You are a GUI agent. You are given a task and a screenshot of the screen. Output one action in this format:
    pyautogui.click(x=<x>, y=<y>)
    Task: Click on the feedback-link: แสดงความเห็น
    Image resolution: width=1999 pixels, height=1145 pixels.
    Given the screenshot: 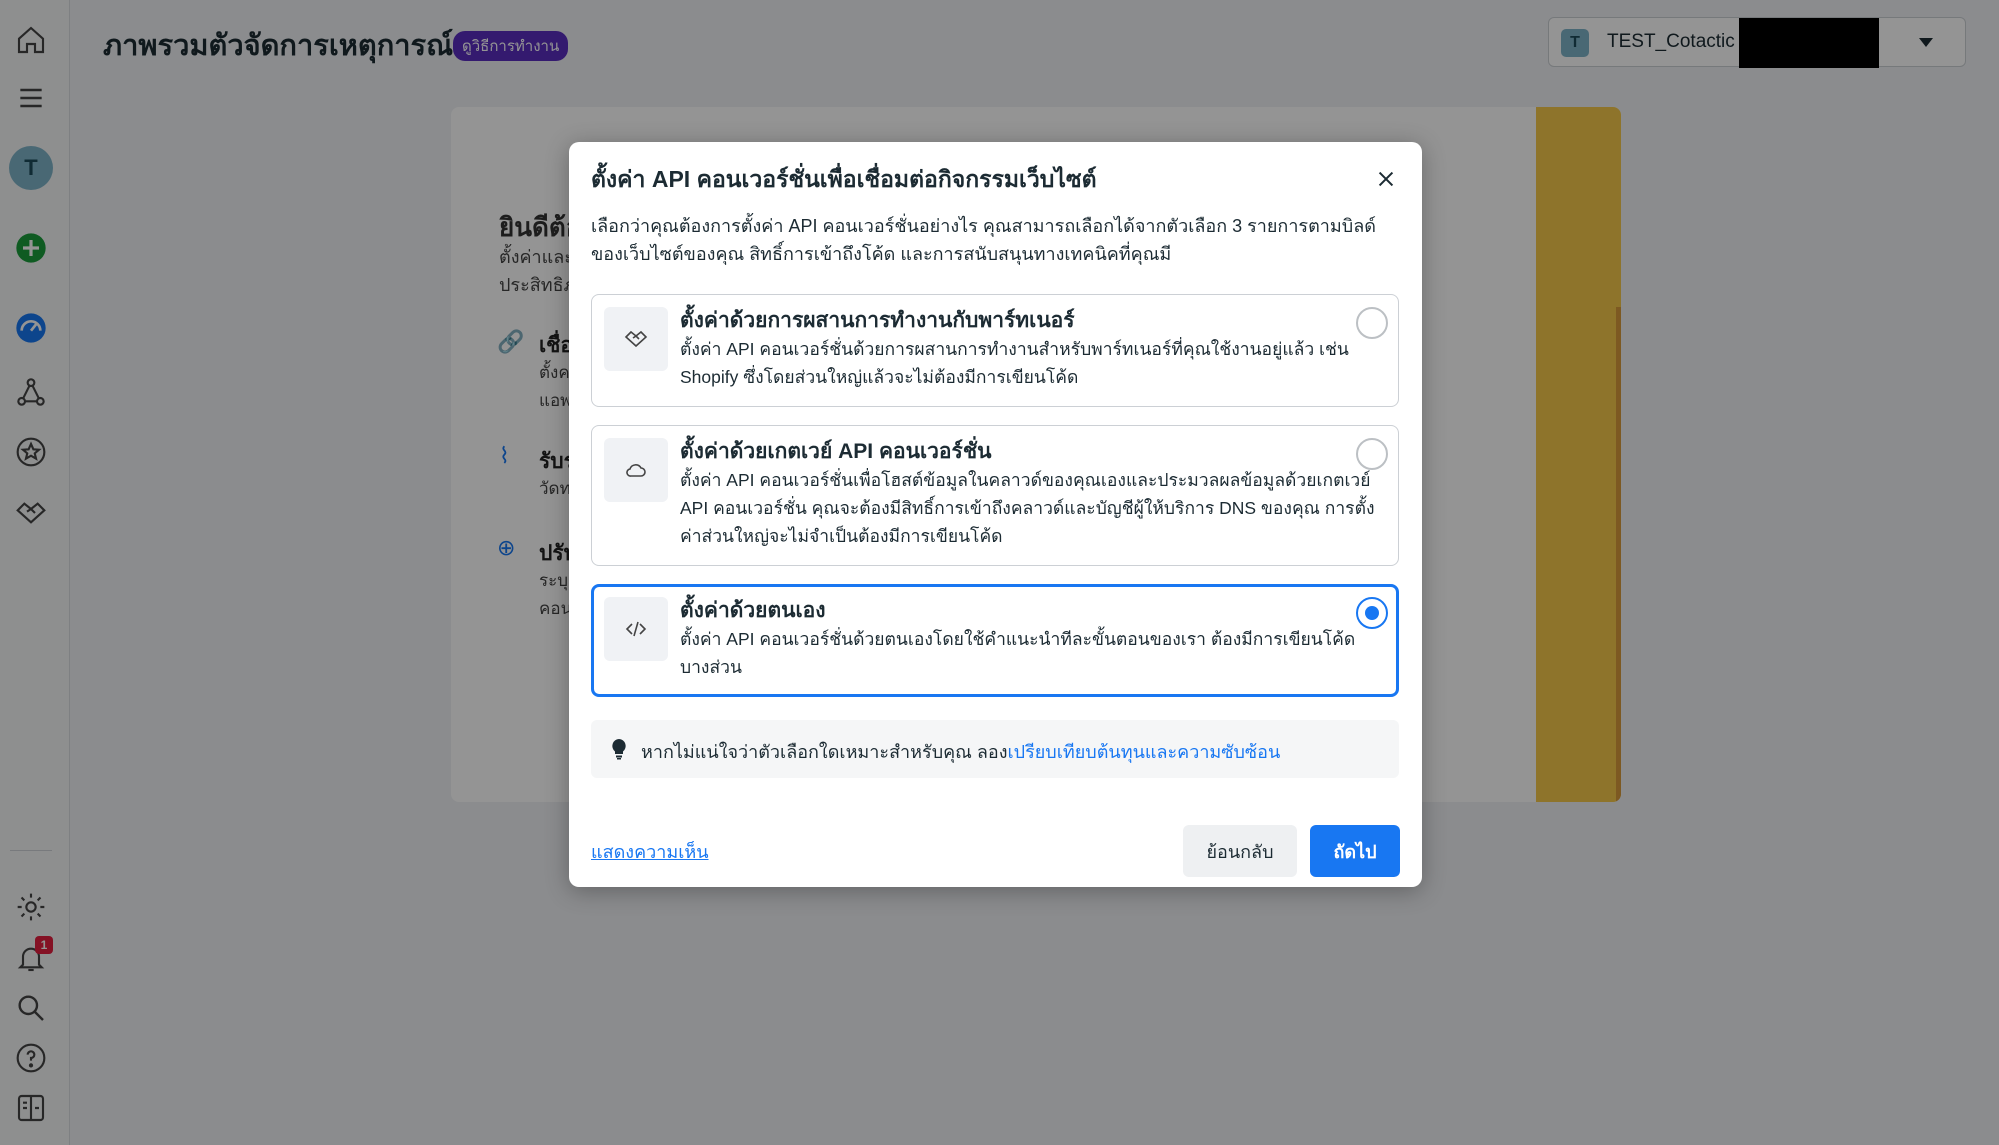 What is the action you would take?
    pyautogui.click(x=650, y=851)
    